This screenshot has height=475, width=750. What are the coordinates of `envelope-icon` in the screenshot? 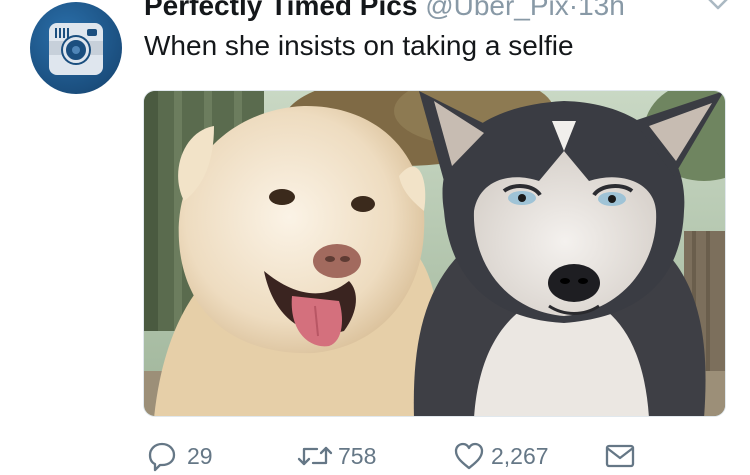 It's located at (620, 456).